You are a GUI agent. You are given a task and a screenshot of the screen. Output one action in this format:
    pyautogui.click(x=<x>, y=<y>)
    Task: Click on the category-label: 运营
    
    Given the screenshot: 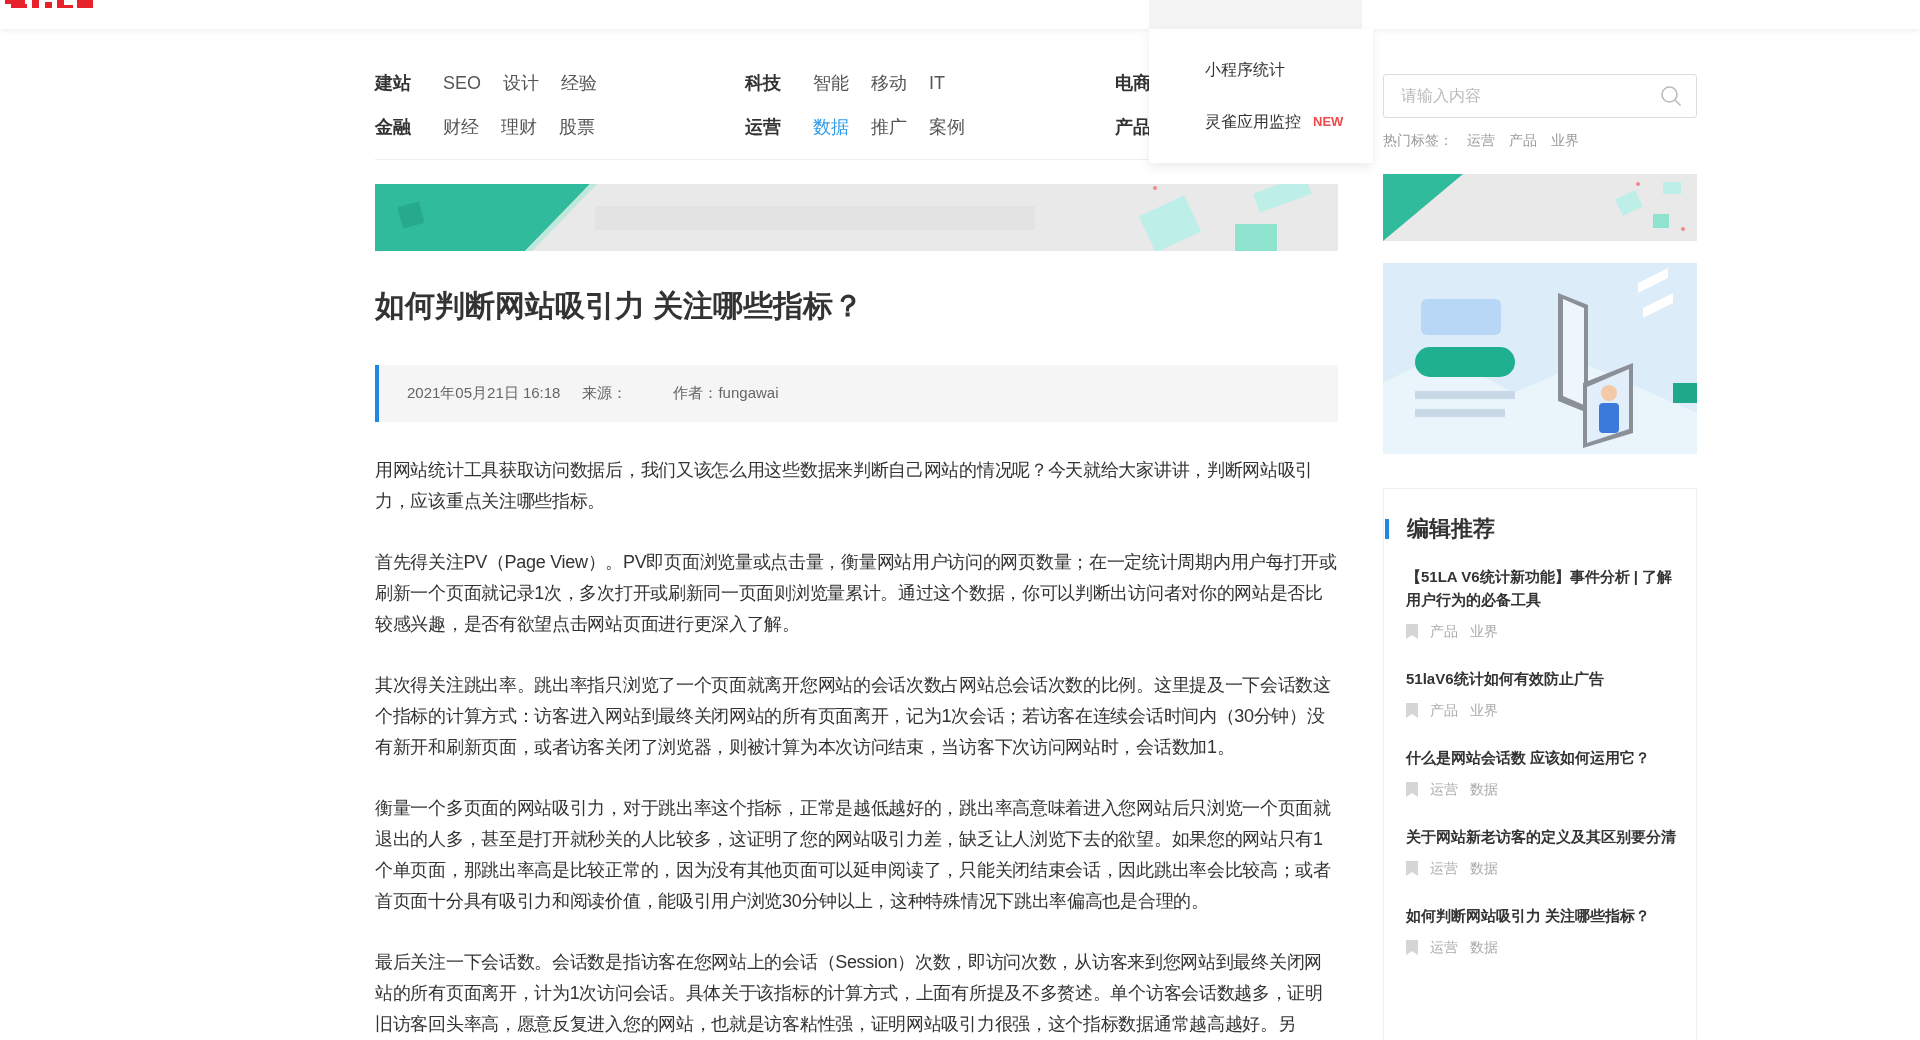 What is the action you would take?
    pyautogui.click(x=779, y=127)
    